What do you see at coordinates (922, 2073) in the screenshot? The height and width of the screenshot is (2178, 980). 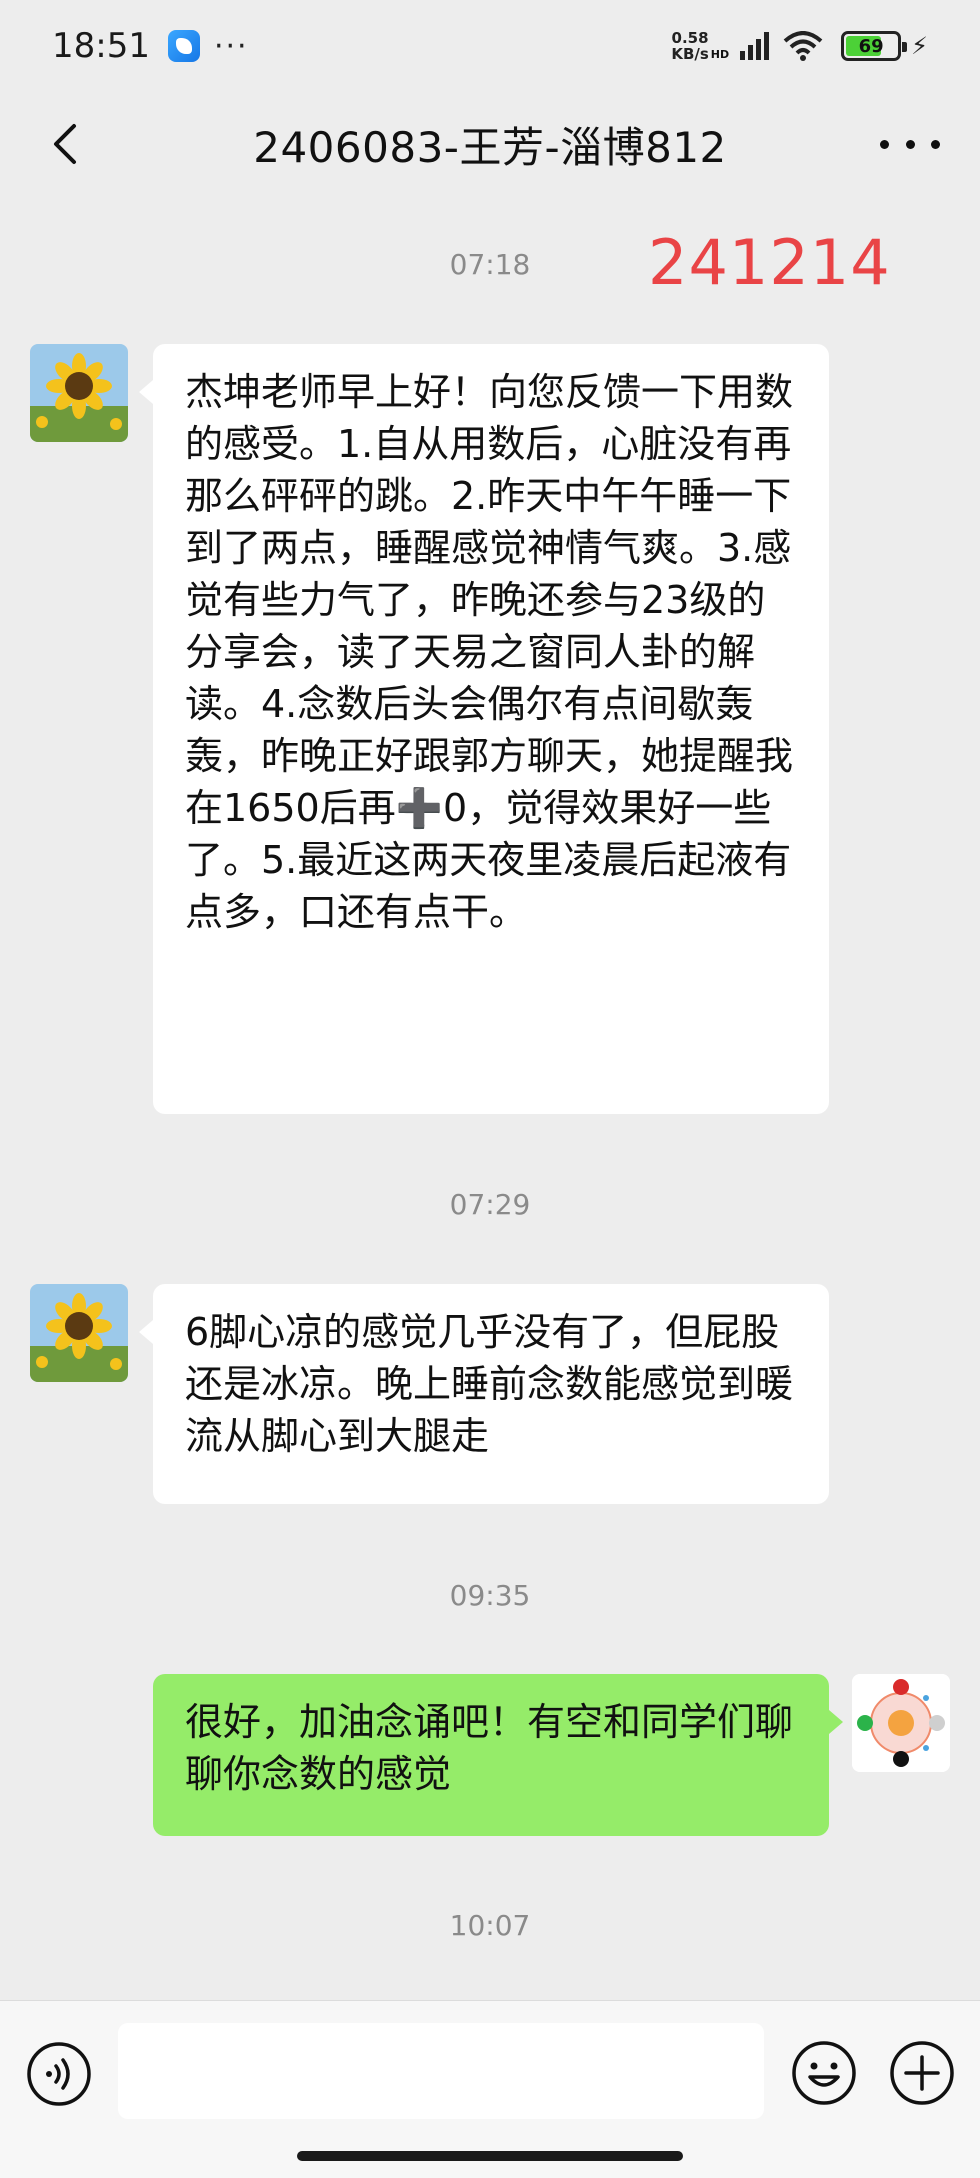 I see `more-functions-button` at bounding box center [922, 2073].